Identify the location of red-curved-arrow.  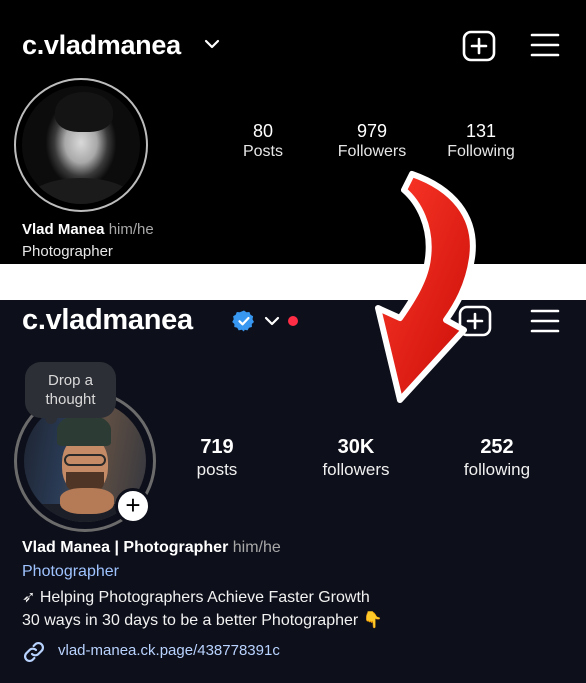
(425, 287).